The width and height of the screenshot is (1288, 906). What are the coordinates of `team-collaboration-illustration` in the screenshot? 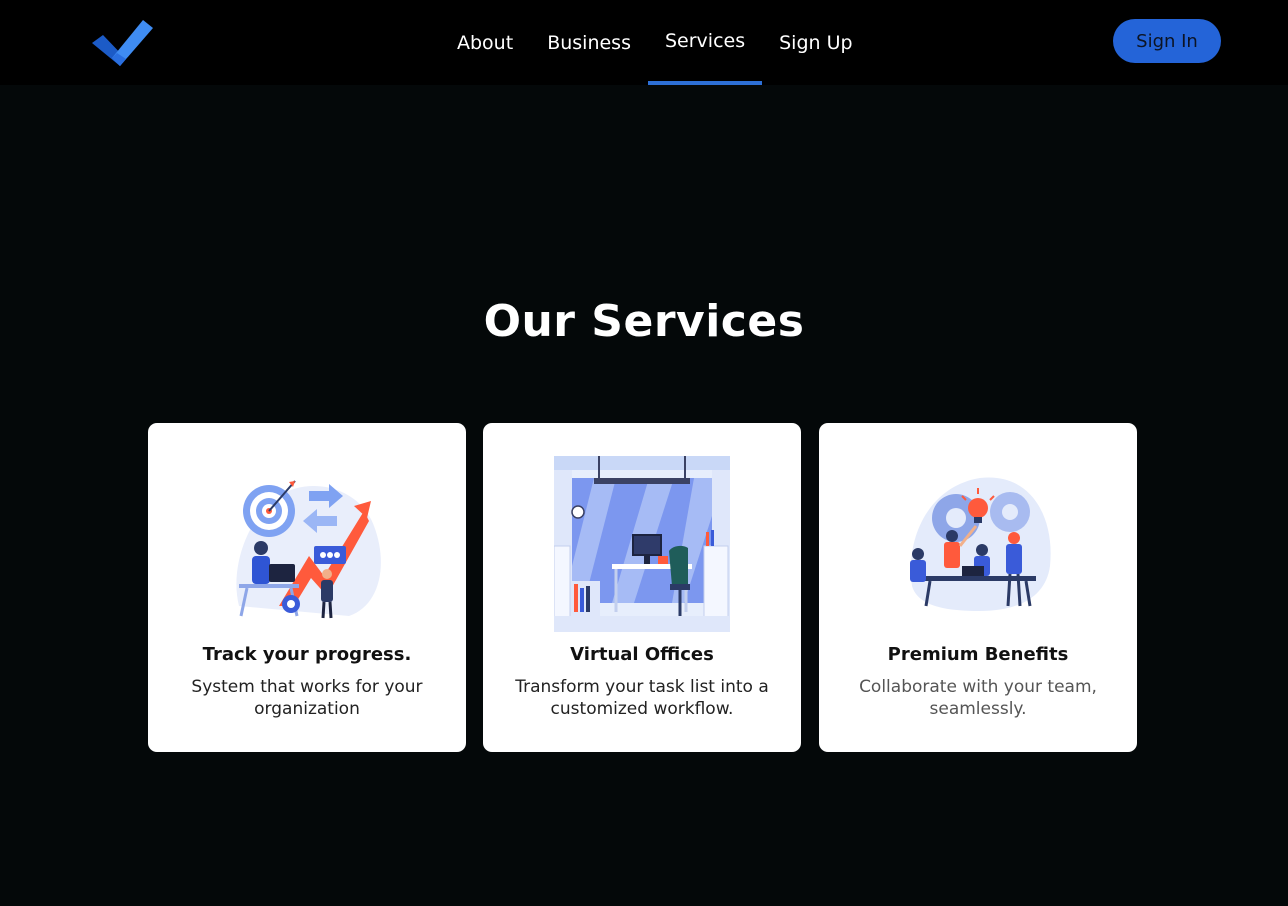 It's located at (980, 544).